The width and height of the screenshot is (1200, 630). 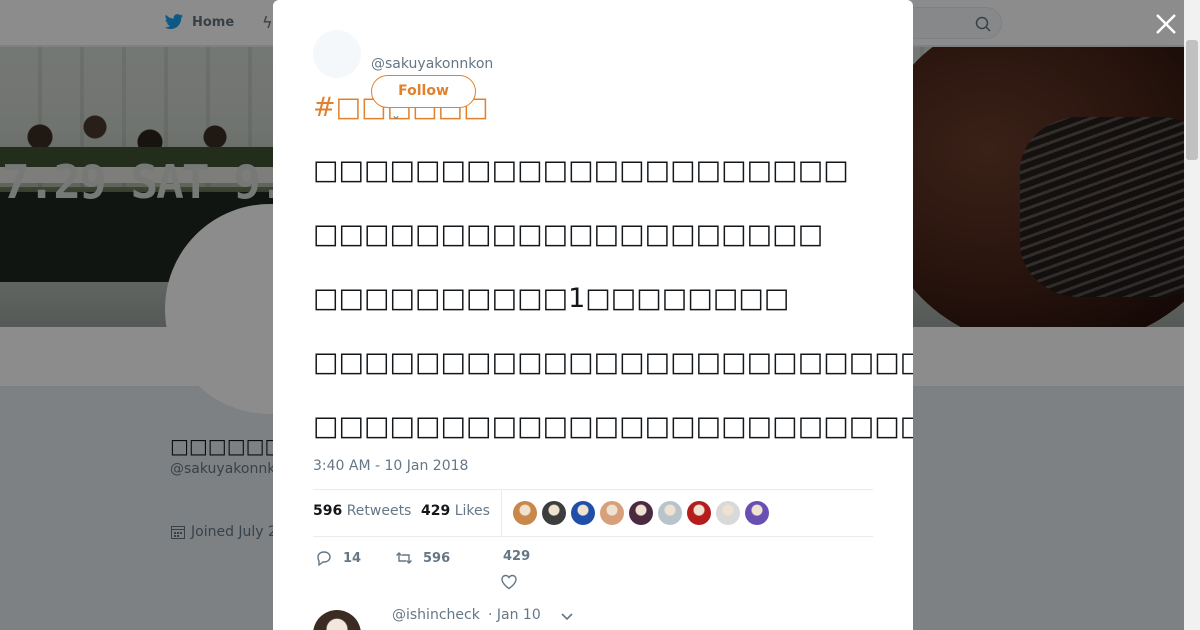 I want to click on page-scrollbar, so click(x=1192, y=315).